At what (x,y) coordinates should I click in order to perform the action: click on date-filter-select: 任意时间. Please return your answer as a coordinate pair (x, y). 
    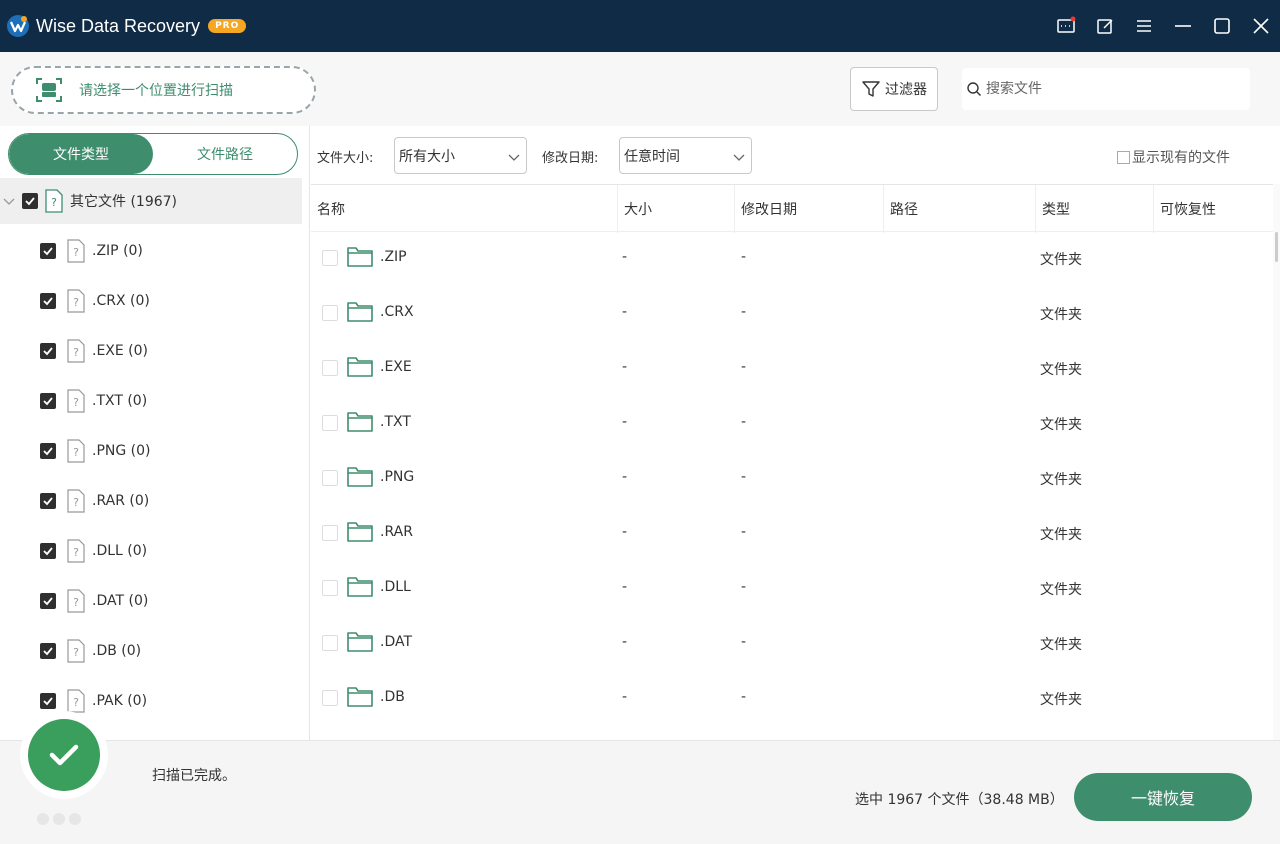
    Looking at the image, I should click on (685, 155).